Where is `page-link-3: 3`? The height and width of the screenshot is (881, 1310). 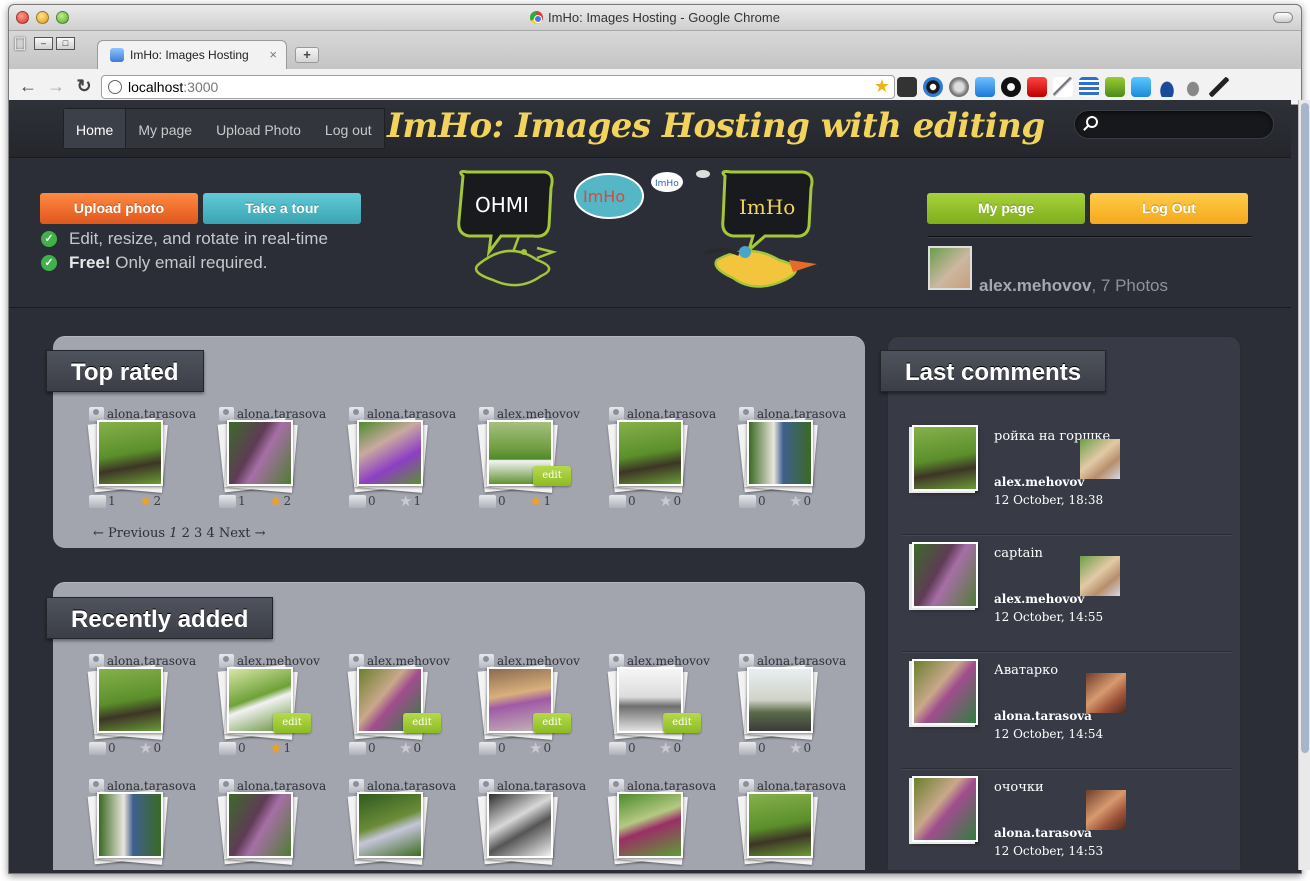 page-link-3: 3 is located at coordinates (198, 533).